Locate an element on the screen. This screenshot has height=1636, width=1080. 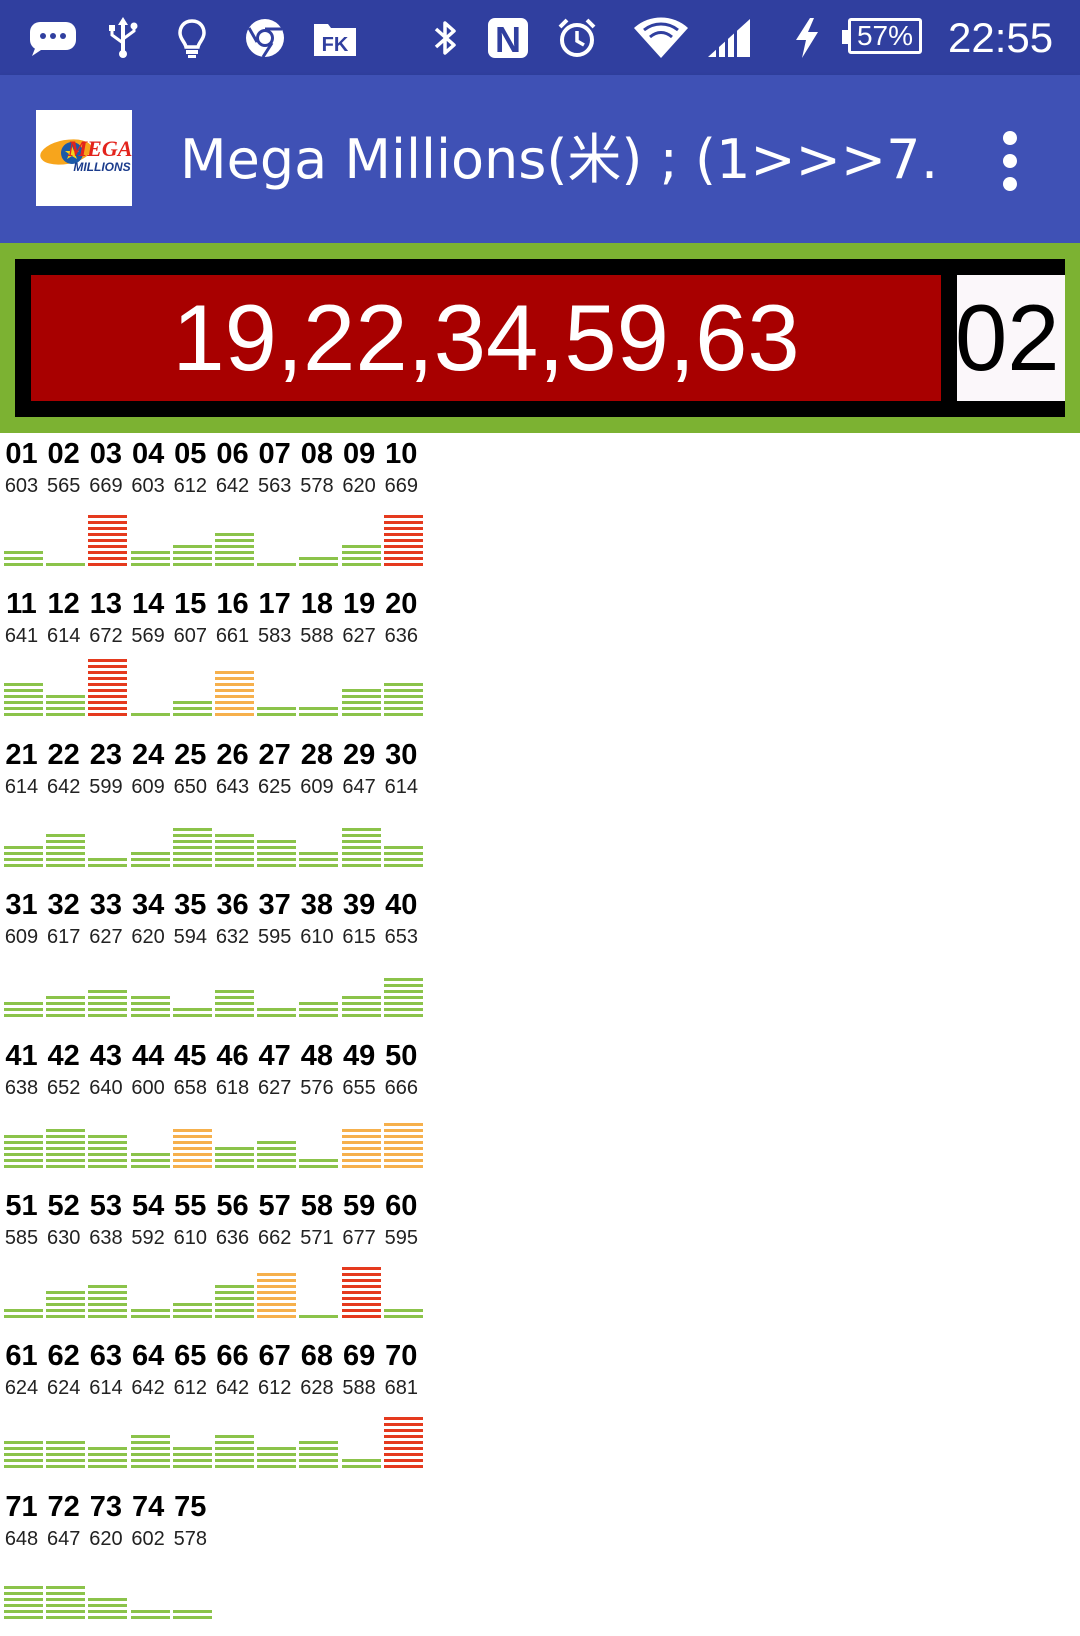
number-cell: 12 614 is located at coordinates (64, 658).